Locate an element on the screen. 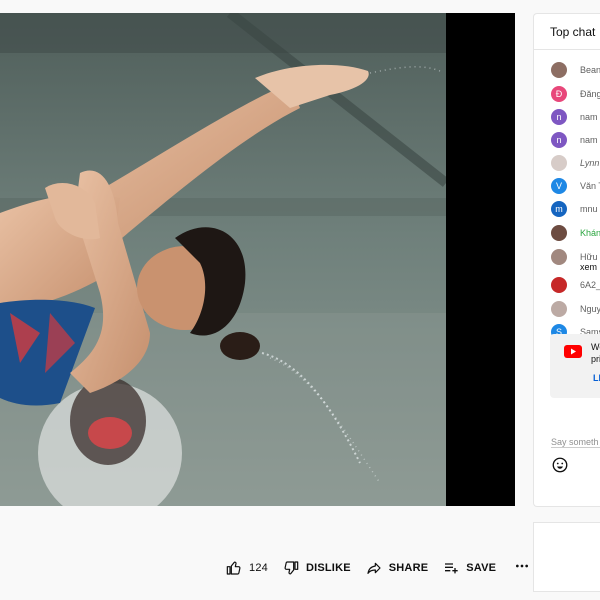  video-actions: 124 DISLIKE SHARE SAVE is located at coordinates (379, 568).